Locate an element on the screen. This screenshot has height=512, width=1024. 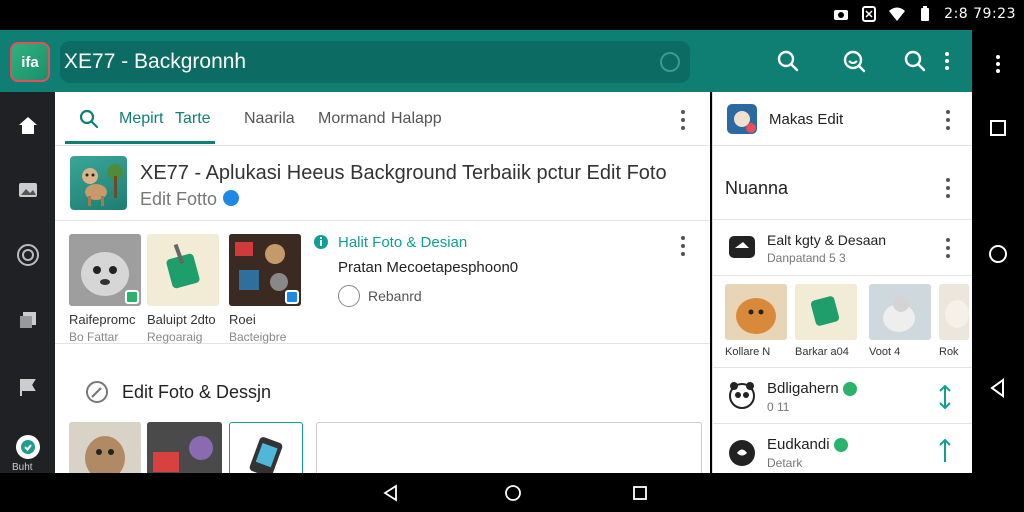
layers-icon is located at coordinates (28, 320).